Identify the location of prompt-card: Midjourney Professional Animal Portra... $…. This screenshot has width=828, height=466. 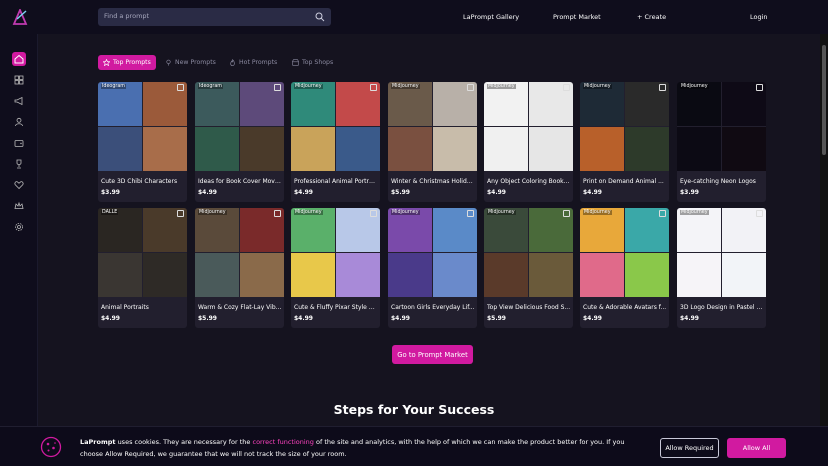
(335, 142).